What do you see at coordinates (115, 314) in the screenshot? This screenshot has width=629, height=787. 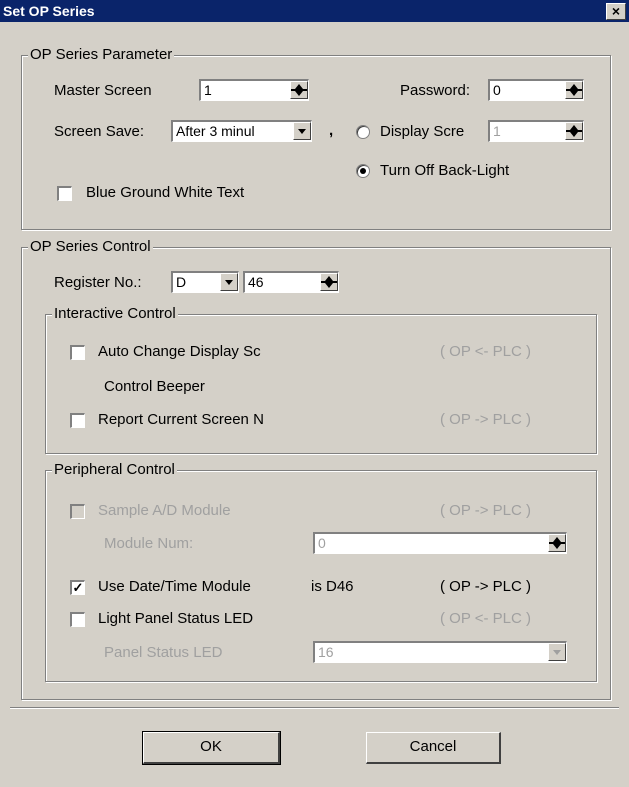 I see `interactive-control-legend: Interactive Control` at bounding box center [115, 314].